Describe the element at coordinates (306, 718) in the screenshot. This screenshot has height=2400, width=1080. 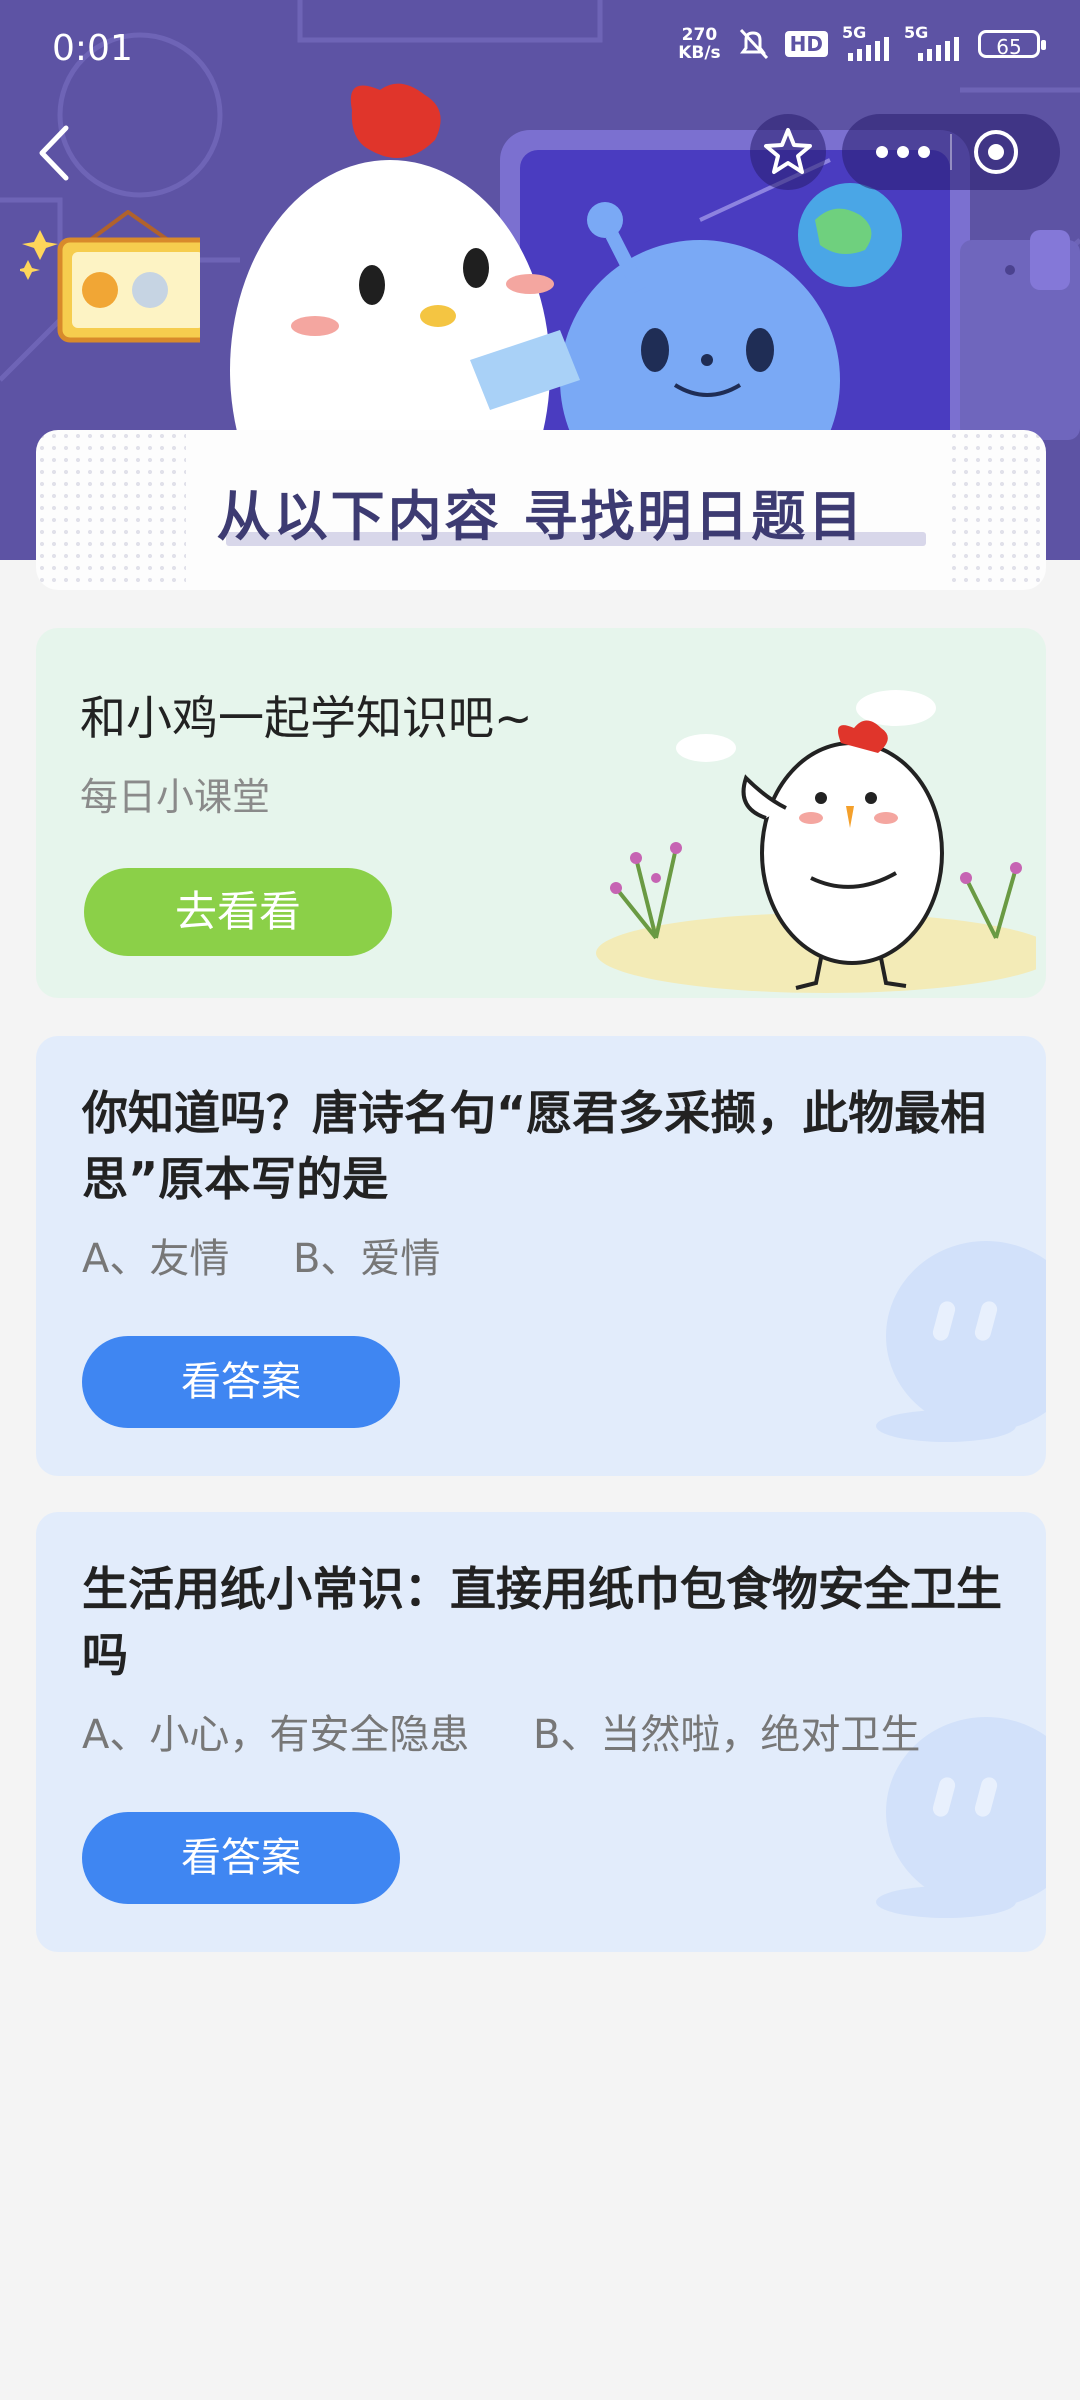
I see `lesson-title: 和小鸡一起学知识吧~` at that location.